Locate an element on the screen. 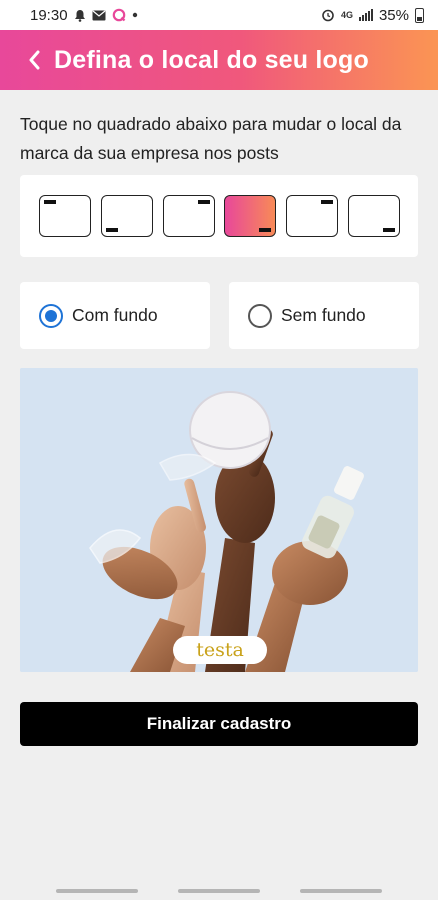 This screenshot has width=438, height=900. notification-bell-icon is located at coordinates (80, 15).